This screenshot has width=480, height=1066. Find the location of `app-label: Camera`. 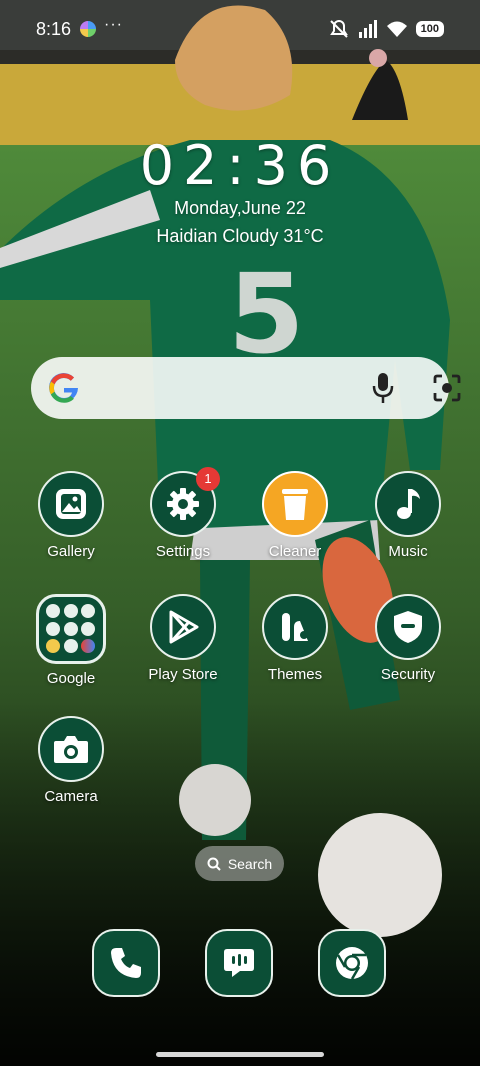

app-label: Camera is located at coordinates (71, 796).